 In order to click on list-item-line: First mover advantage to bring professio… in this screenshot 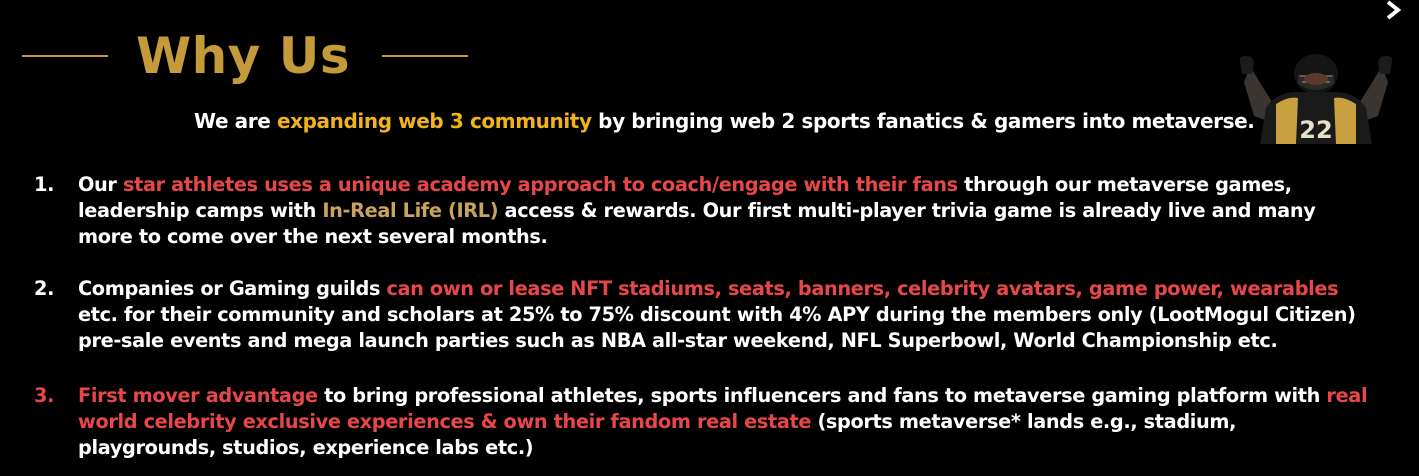, I will do `click(738, 396)`.